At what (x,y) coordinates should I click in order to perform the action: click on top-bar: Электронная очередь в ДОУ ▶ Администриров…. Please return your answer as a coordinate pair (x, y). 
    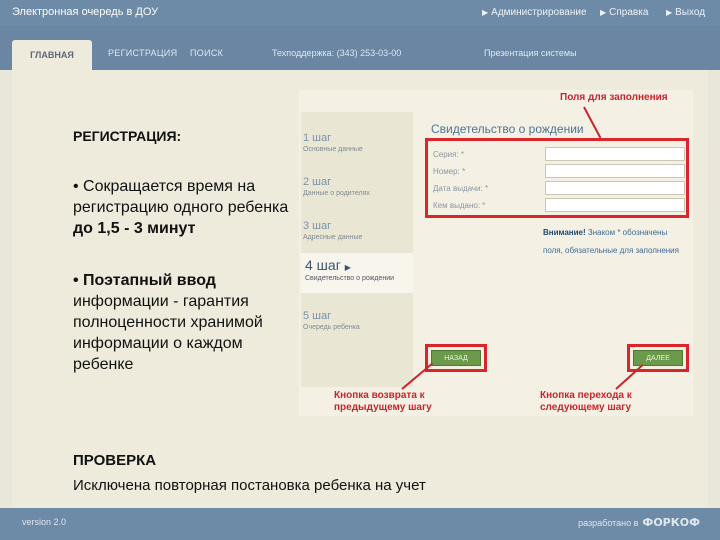
    Looking at the image, I should click on (360, 13).